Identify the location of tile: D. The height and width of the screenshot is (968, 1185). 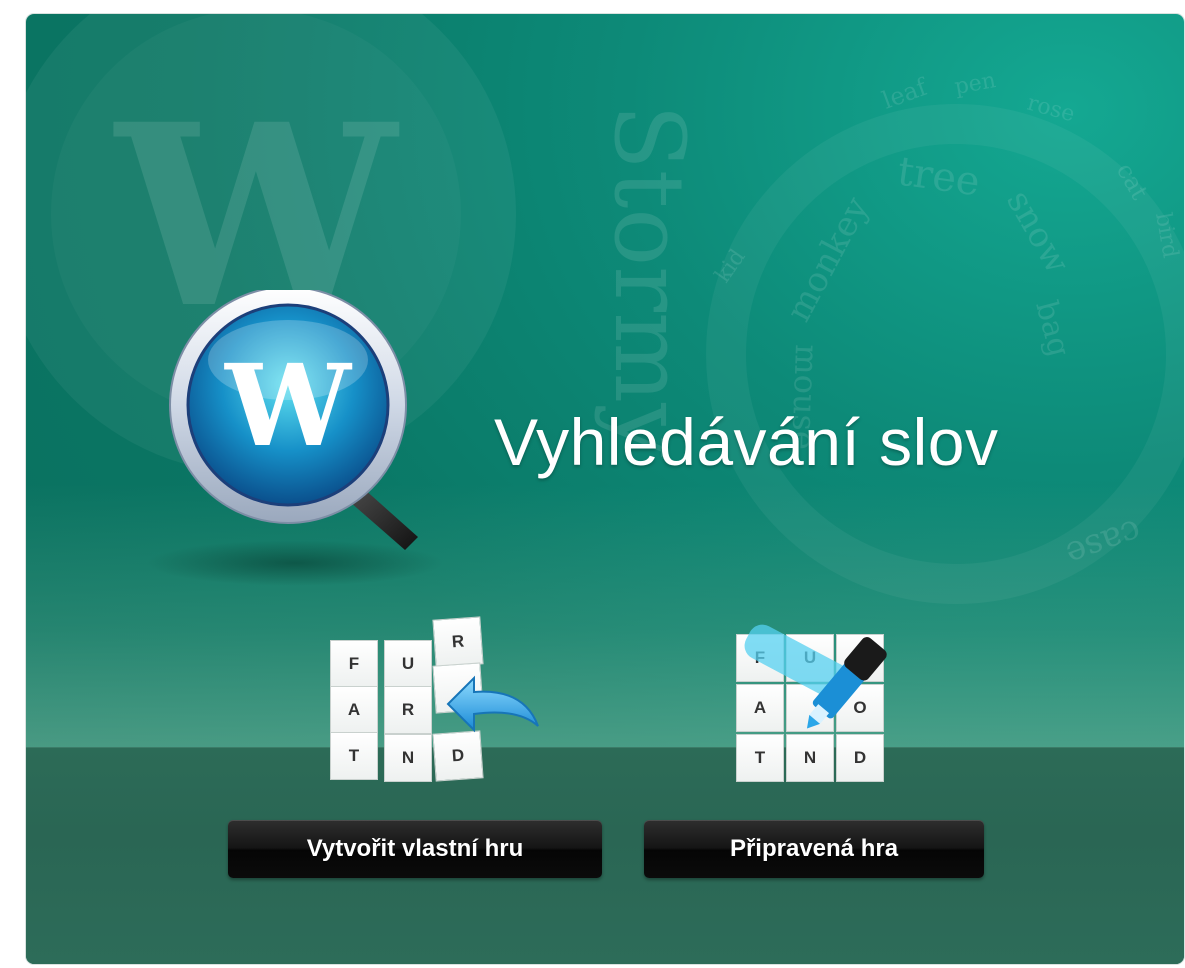
(860, 758).